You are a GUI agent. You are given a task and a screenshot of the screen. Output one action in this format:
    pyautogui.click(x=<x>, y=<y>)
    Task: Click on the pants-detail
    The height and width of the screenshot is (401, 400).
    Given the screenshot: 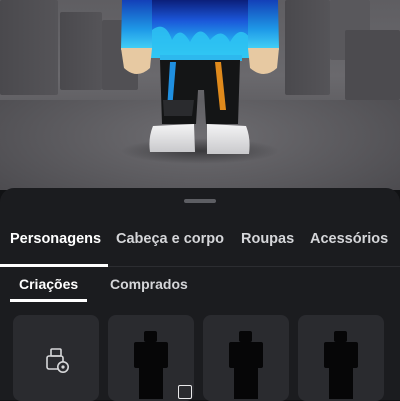 What is the action you would take?
    pyautogui.click(x=178, y=108)
    